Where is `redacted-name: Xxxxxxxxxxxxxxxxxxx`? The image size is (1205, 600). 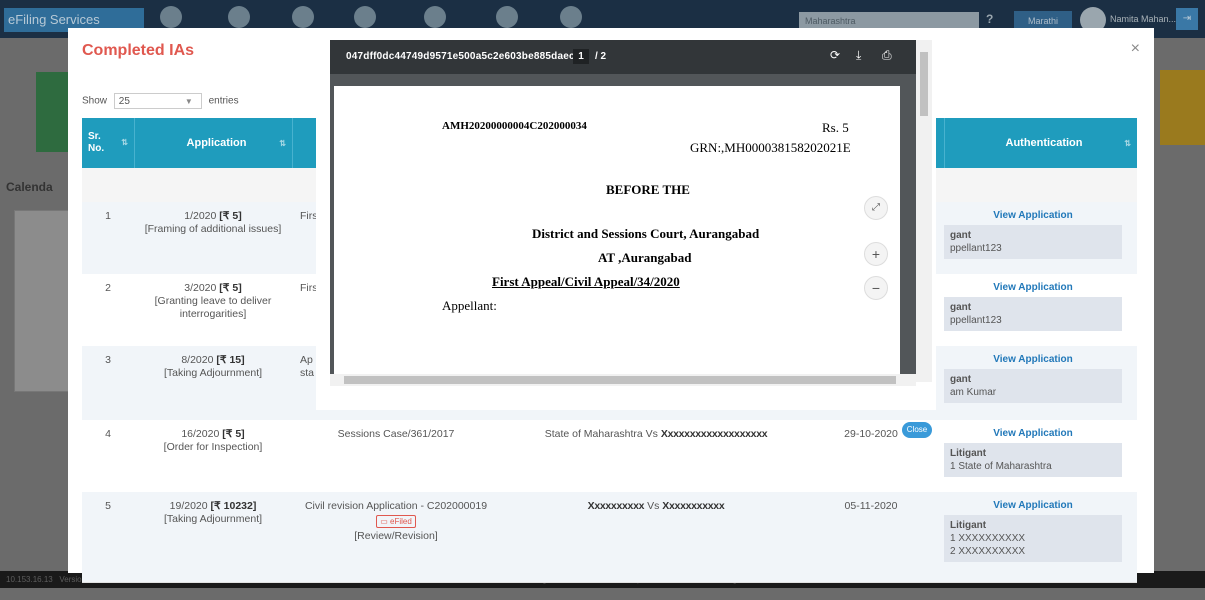 redacted-name: Xxxxxxxxxxxxxxxxxxx is located at coordinates (714, 434).